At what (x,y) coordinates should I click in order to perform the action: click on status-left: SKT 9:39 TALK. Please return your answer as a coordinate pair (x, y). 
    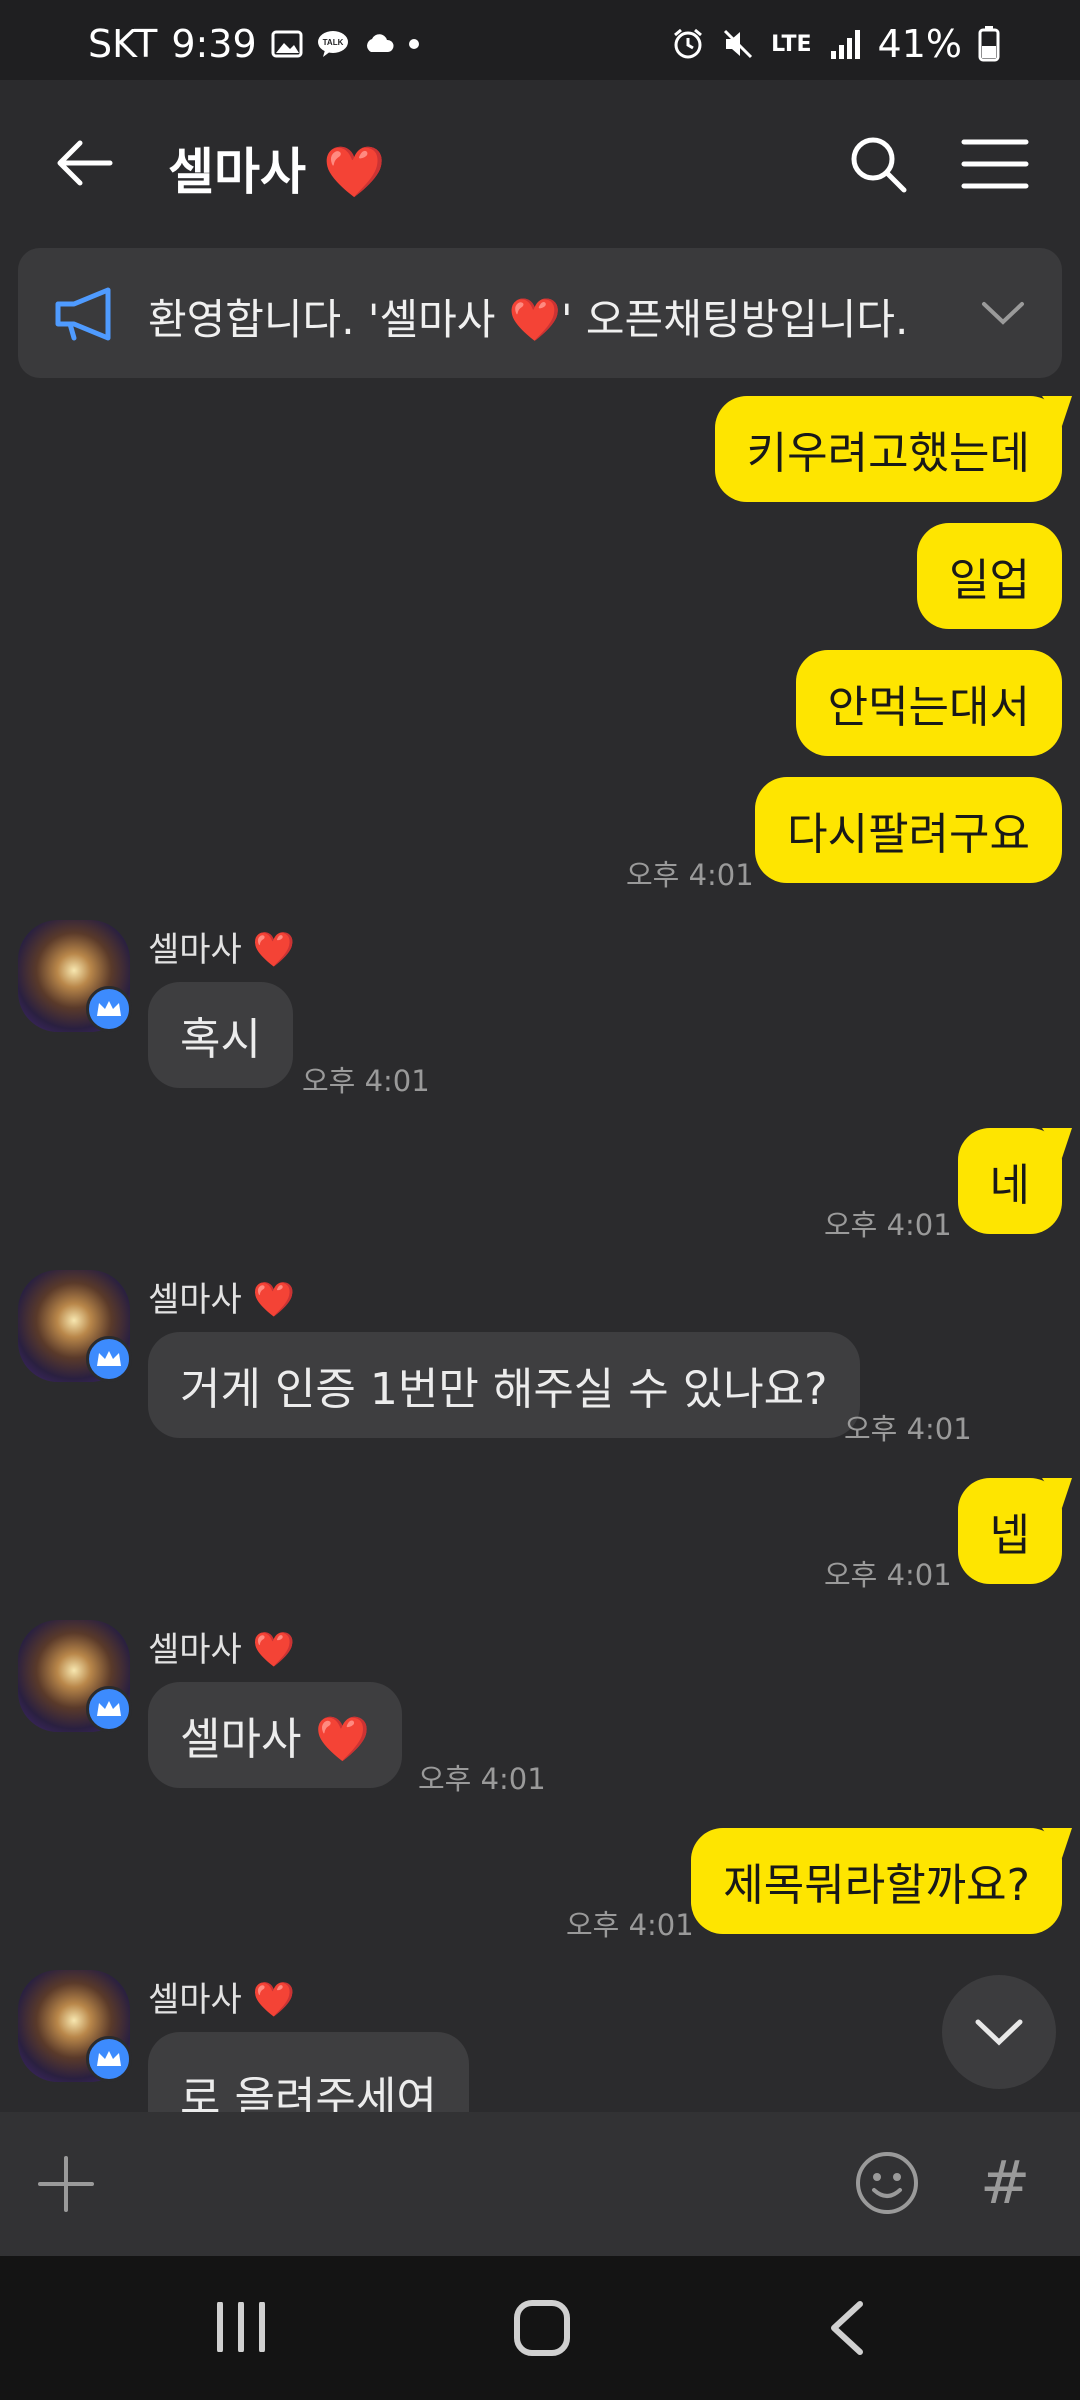
    Looking at the image, I should click on (253, 44).